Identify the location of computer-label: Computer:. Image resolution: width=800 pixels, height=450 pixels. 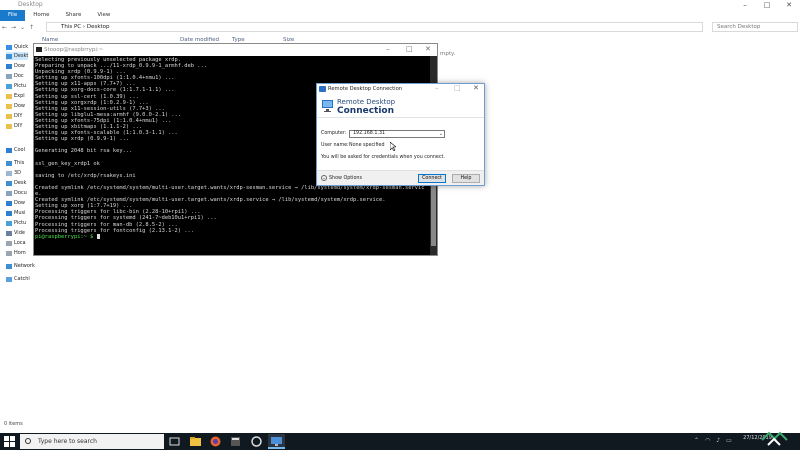
(334, 133).